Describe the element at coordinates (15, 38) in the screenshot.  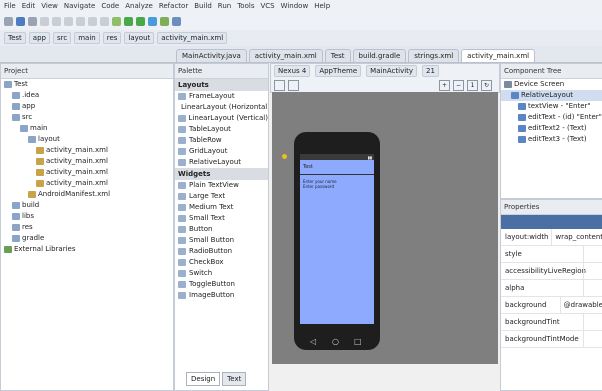
I see `breadcrumb-item: Test` at that location.